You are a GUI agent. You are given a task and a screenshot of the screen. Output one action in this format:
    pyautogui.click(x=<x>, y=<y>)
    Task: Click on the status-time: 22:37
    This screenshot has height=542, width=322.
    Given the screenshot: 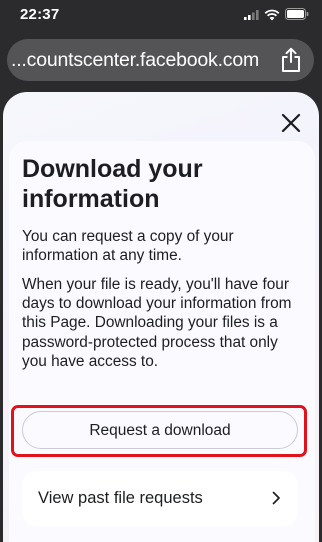 What is the action you would take?
    pyautogui.click(x=40, y=14)
    